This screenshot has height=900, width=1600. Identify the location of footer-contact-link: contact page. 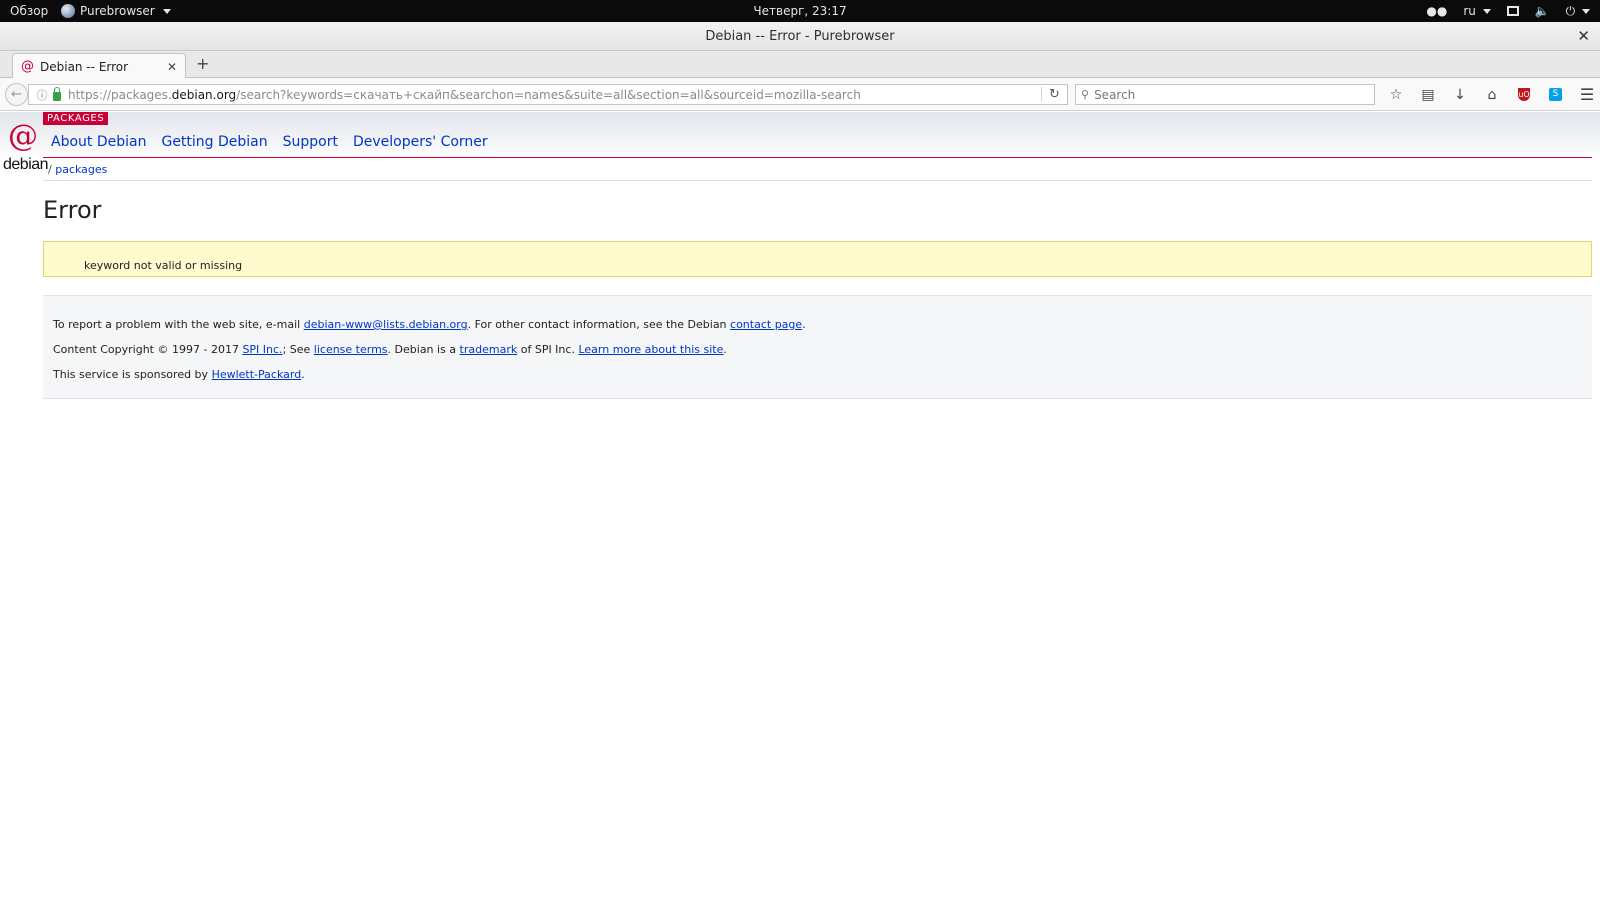
(766, 324).